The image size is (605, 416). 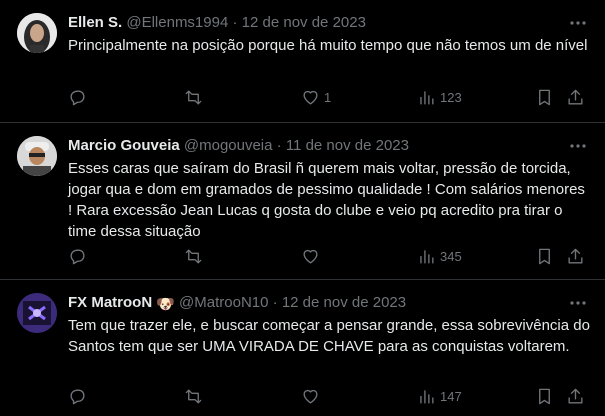 What do you see at coordinates (347, 145) in the screenshot?
I see `tweet-date: 11 de nov de 2023` at bounding box center [347, 145].